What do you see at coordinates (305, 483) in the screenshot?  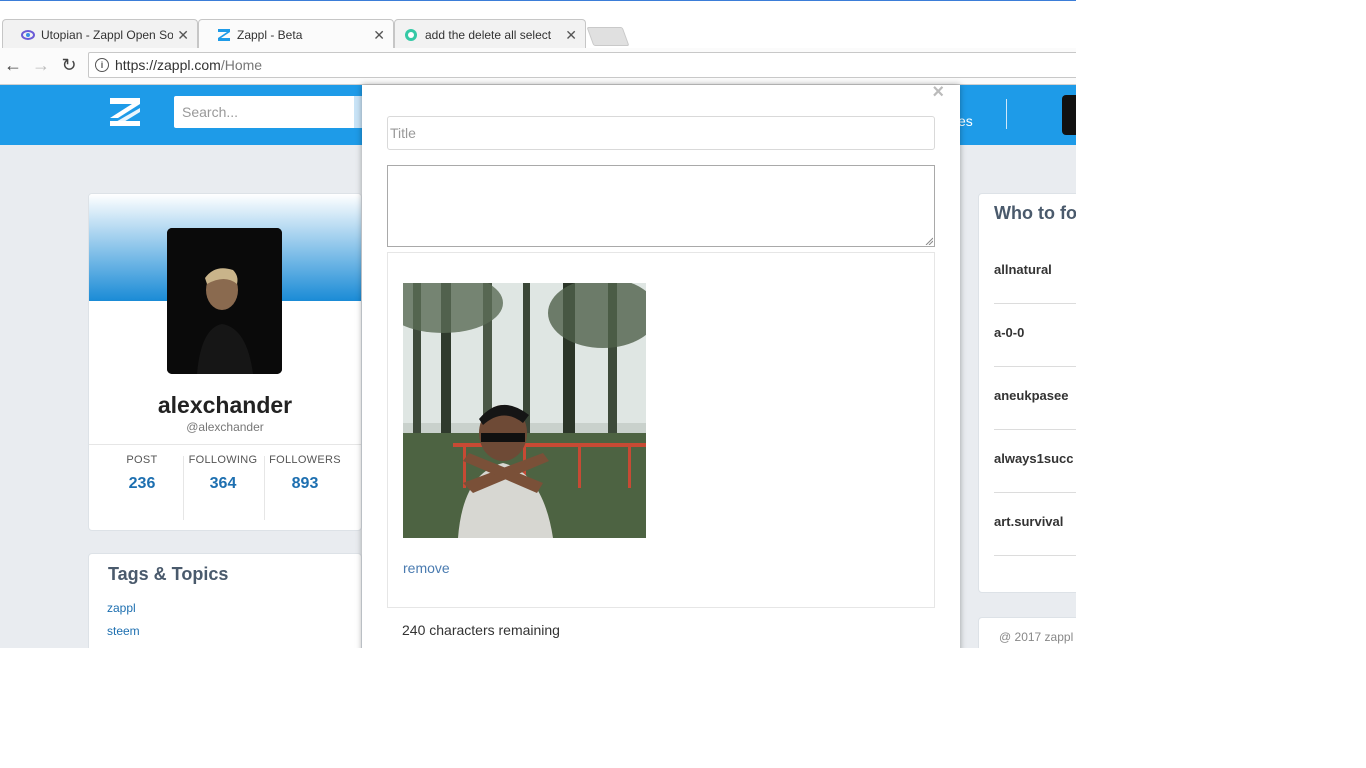 I see `stat-value: 893` at bounding box center [305, 483].